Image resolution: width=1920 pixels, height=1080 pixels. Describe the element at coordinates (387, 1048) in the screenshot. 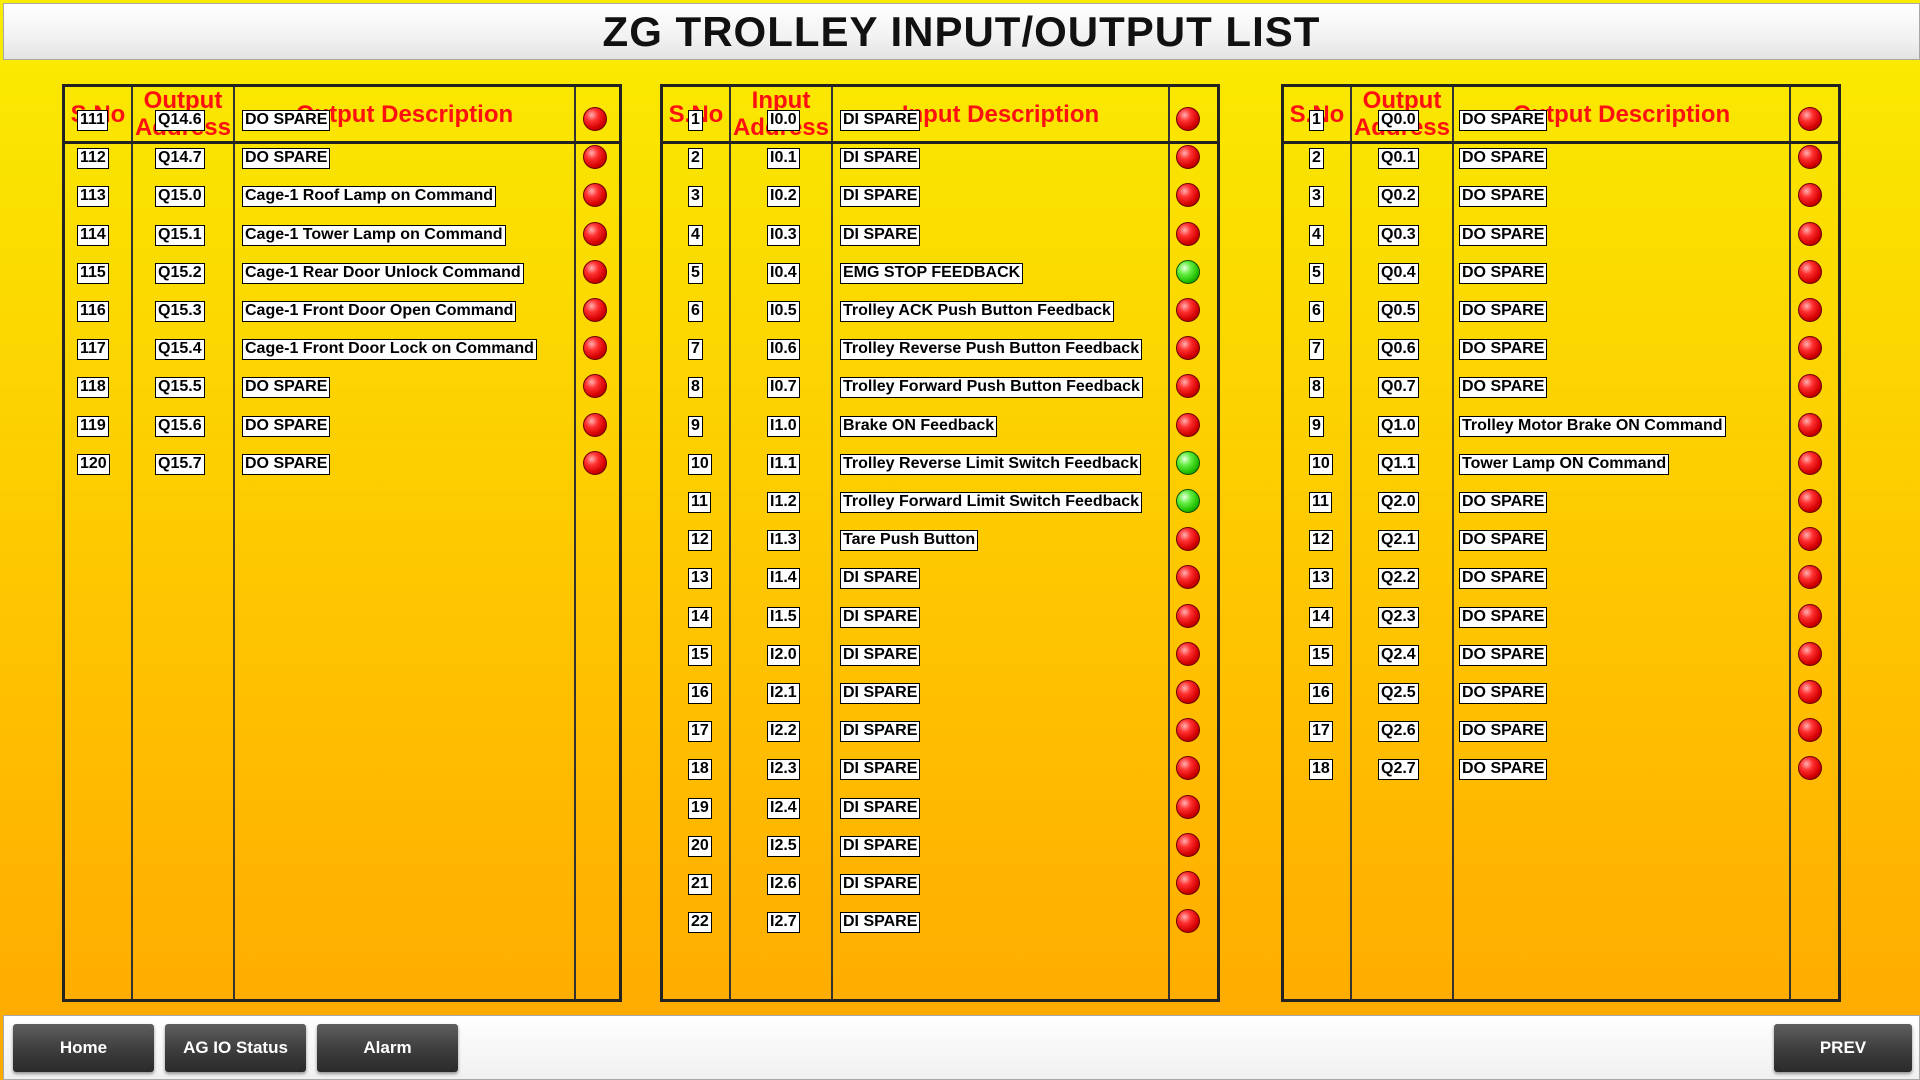

I see `alarm-button: Alarm` at that location.